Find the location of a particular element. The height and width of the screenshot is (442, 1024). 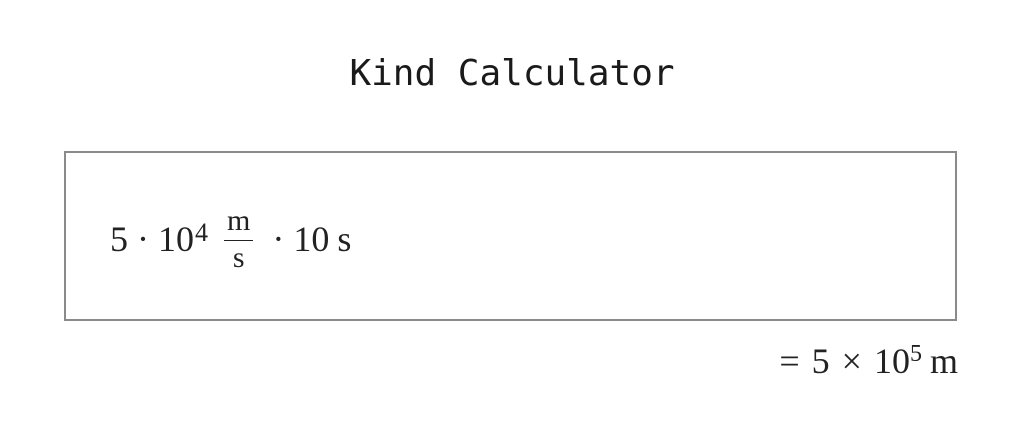

result-coefficient: 5 is located at coordinates (820, 361).